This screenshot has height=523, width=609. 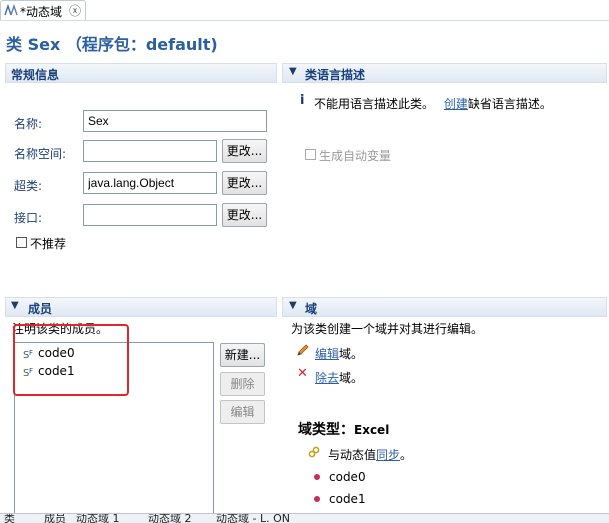 I want to click on superclass-field, so click(x=150, y=183).